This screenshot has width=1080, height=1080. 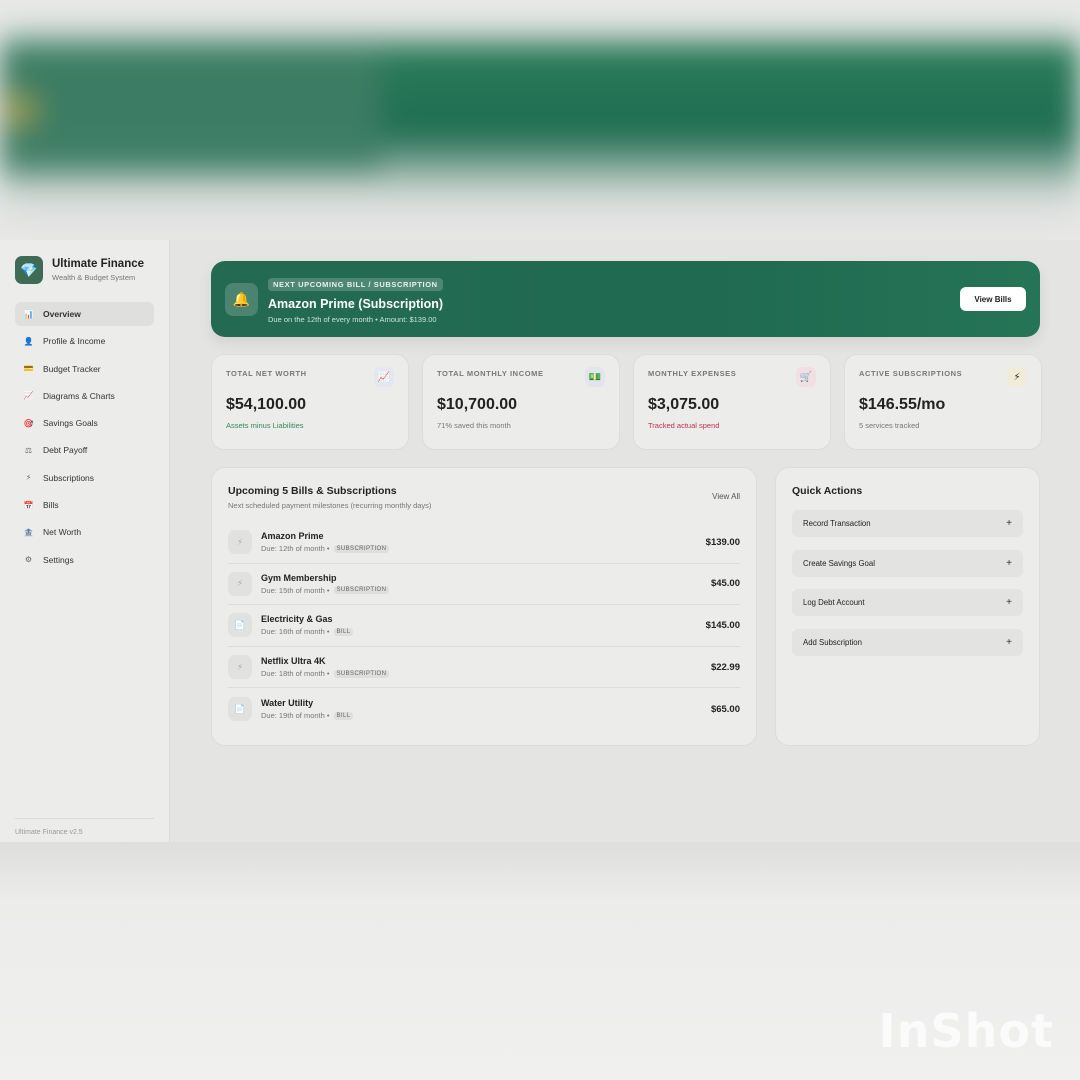 What do you see at coordinates (889, 425) in the screenshot?
I see `stat-note: 5 services tracked` at bounding box center [889, 425].